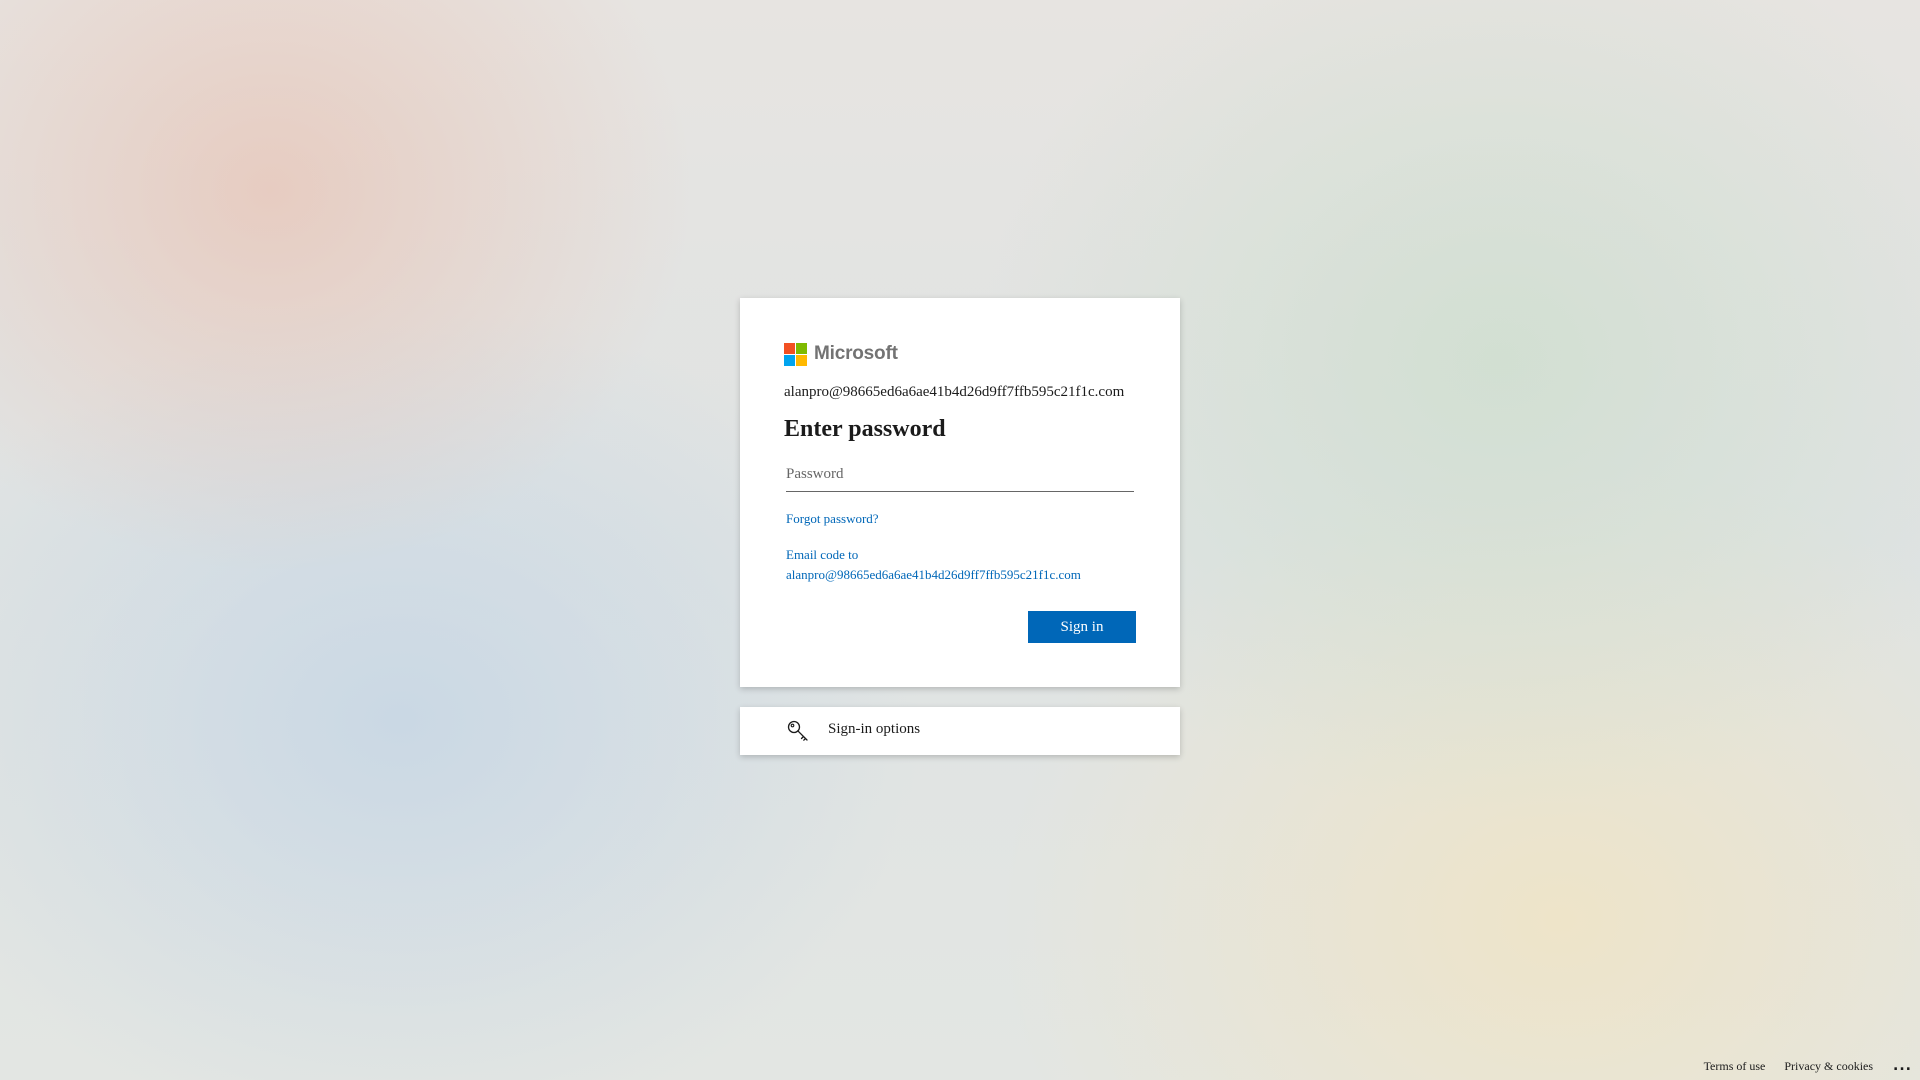 Image resolution: width=1920 pixels, height=1080 pixels. Describe the element at coordinates (797, 730) in the screenshot. I see `key-icon` at that location.